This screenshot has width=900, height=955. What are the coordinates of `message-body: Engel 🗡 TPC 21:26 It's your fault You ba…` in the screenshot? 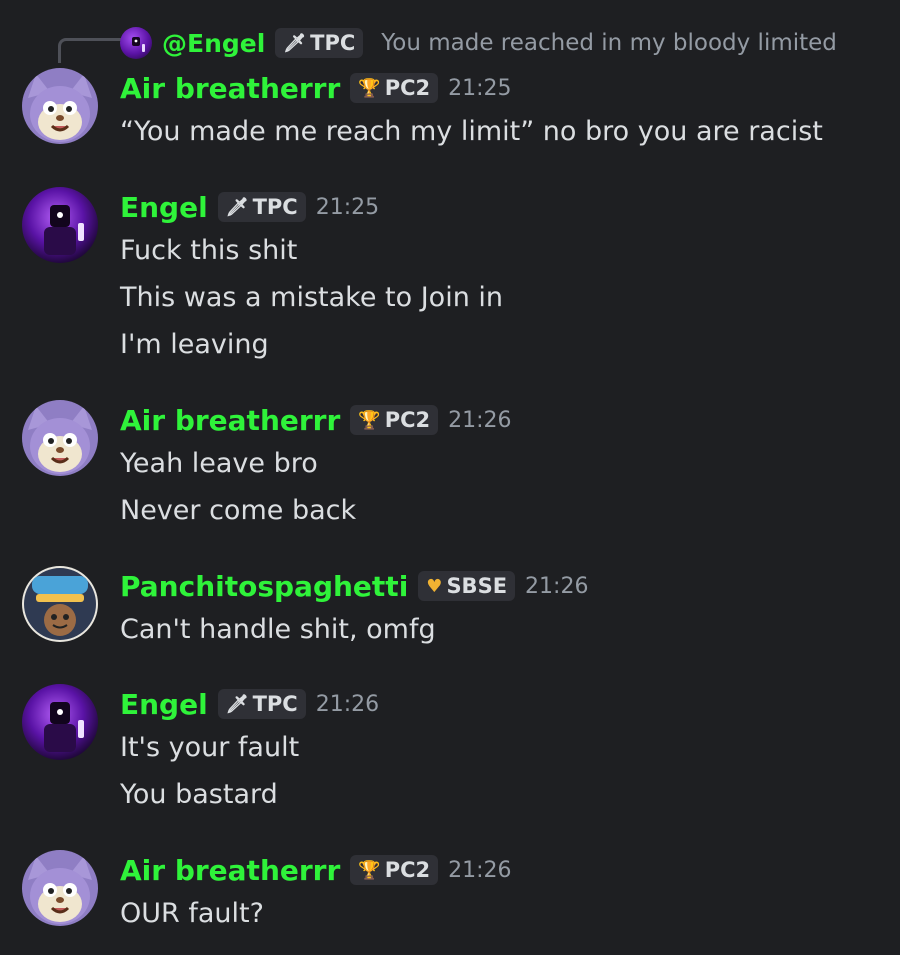 It's located at (500, 751).